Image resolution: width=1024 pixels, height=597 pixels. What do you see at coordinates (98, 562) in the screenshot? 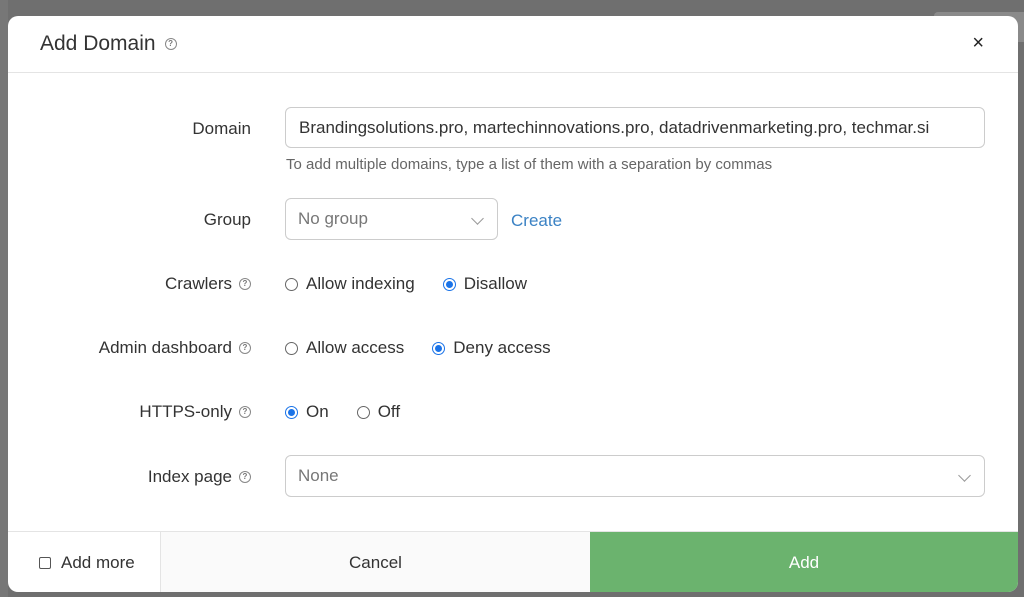
I see `add-more-label: Add more` at bounding box center [98, 562].